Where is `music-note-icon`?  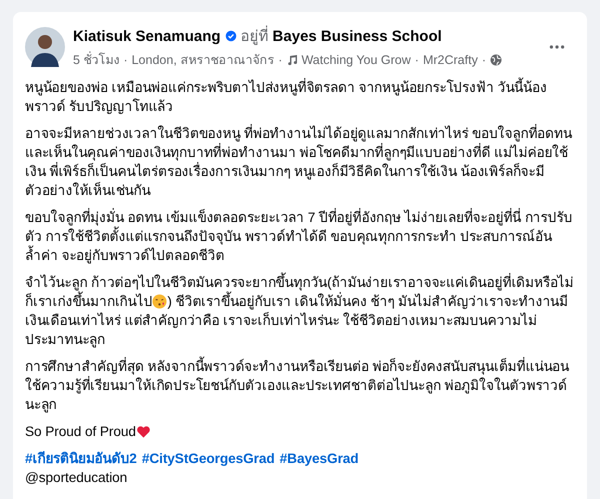
music-note-icon is located at coordinates (292, 60).